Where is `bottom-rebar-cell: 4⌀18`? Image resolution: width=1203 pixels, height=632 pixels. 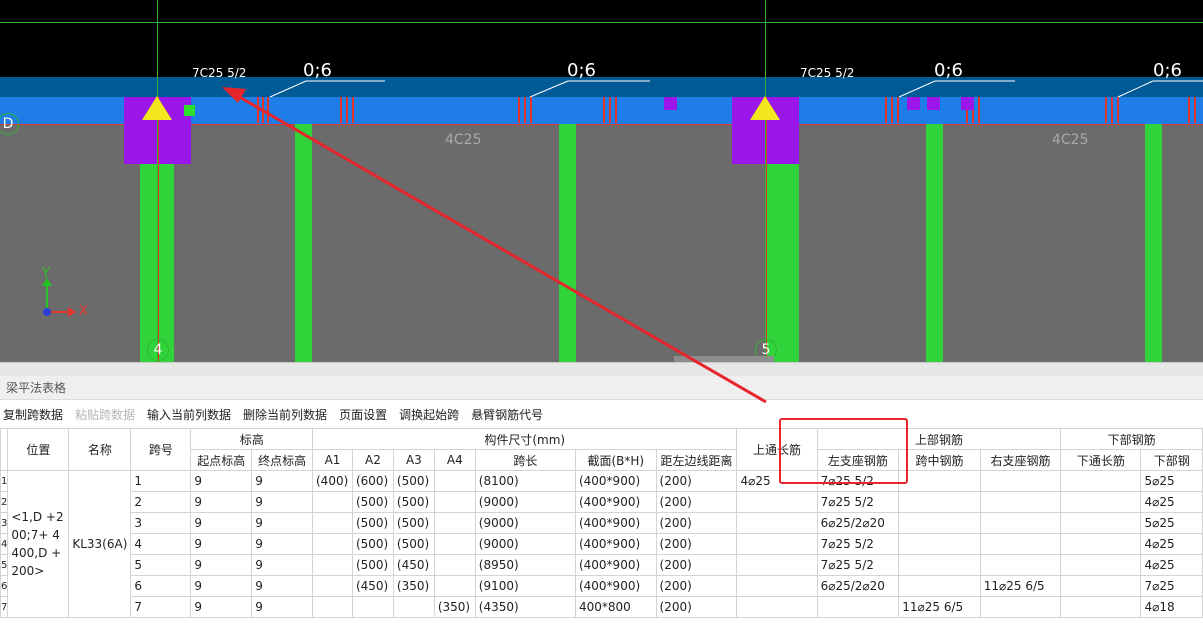 bottom-rebar-cell: 4⌀18 is located at coordinates (1171, 607).